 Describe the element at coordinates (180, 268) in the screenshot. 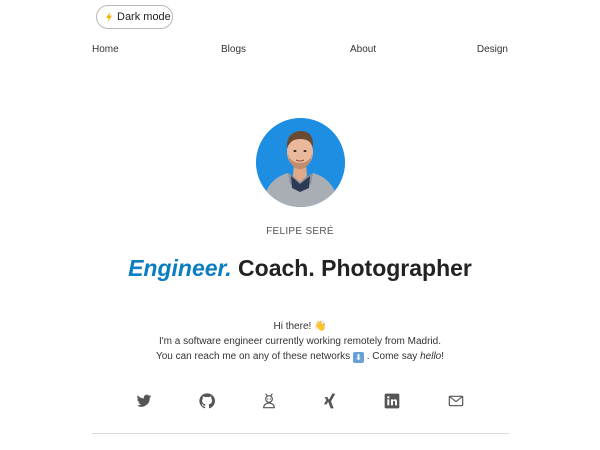

I see `headline-highlight: Engineer.` at that location.